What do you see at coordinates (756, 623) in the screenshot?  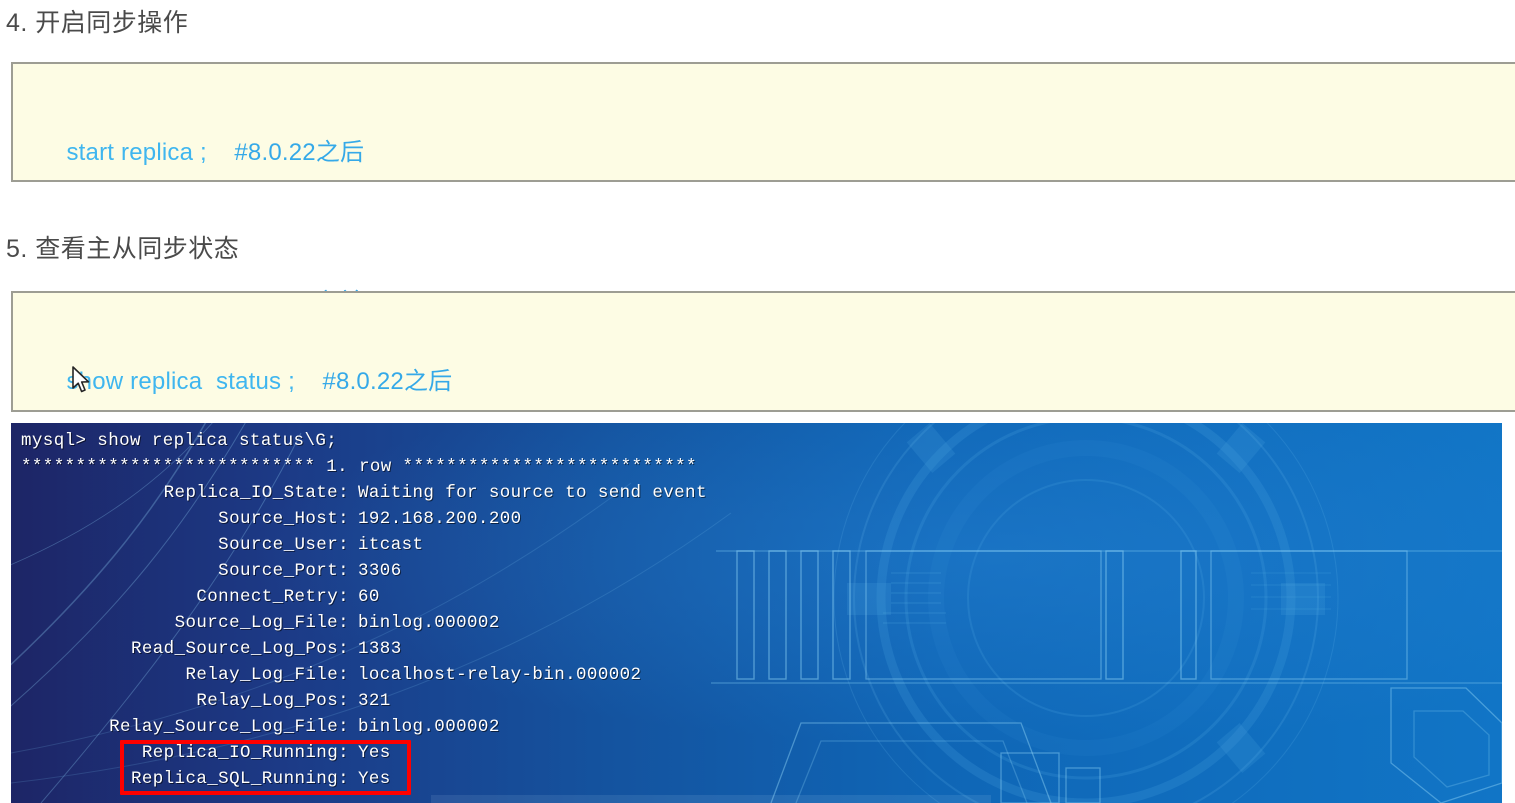 I see `terminal-field-row: Source_Log_File: binlog.000002` at bounding box center [756, 623].